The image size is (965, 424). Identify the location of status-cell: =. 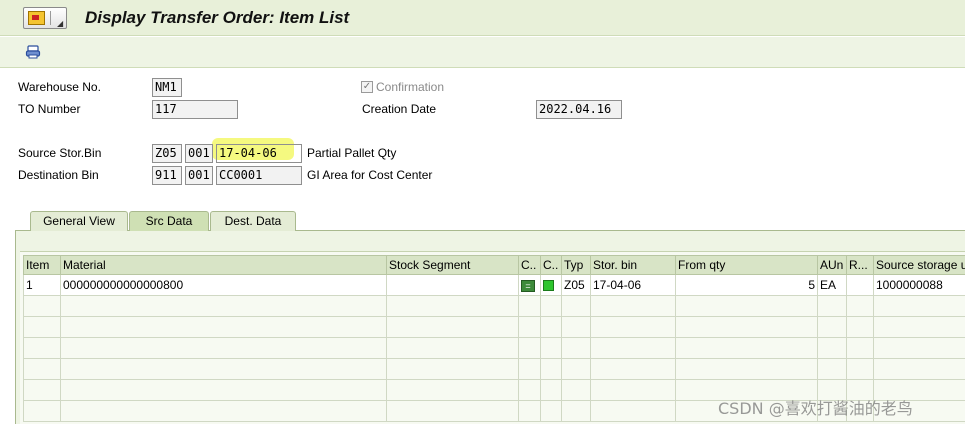
(529, 285).